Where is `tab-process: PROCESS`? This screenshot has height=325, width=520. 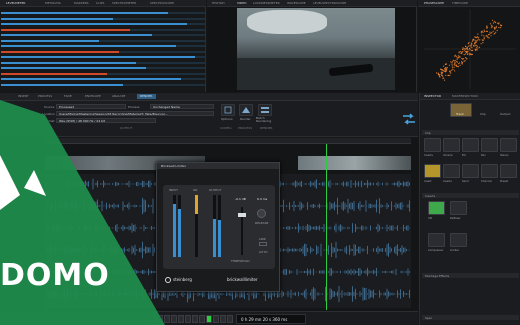
tab-process: PROCESS is located at coordinates (45, 96).